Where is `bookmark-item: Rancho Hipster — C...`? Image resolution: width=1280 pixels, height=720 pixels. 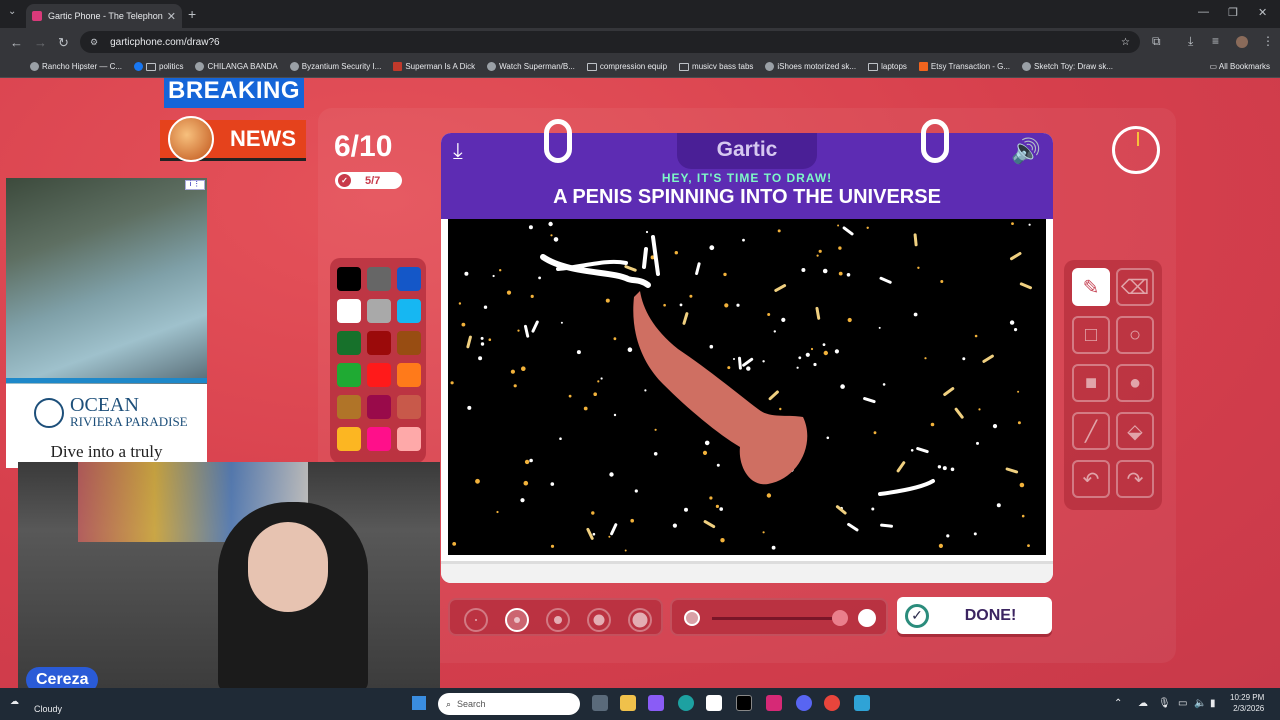 bookmark-item: Rancho Hipster — C... is located at coordinates (76, 66).